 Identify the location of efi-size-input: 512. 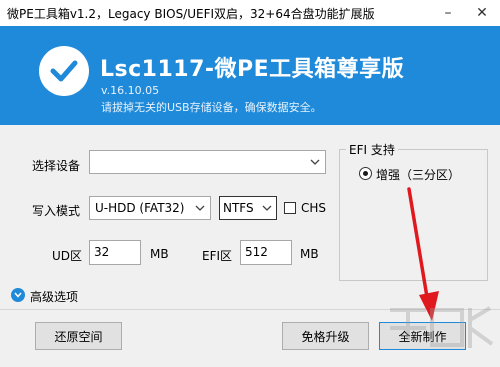
(266, 252).